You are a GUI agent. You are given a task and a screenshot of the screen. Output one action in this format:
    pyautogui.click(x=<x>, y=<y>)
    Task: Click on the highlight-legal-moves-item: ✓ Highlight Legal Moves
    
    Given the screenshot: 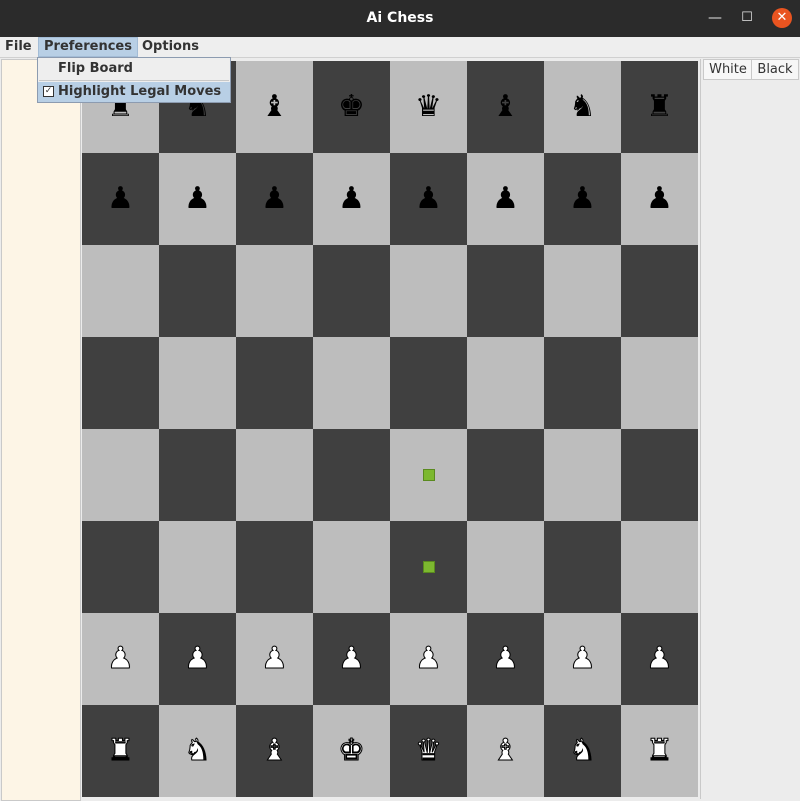 What is the action you would take?
    pyautogui.click(x=134, y=92)
    